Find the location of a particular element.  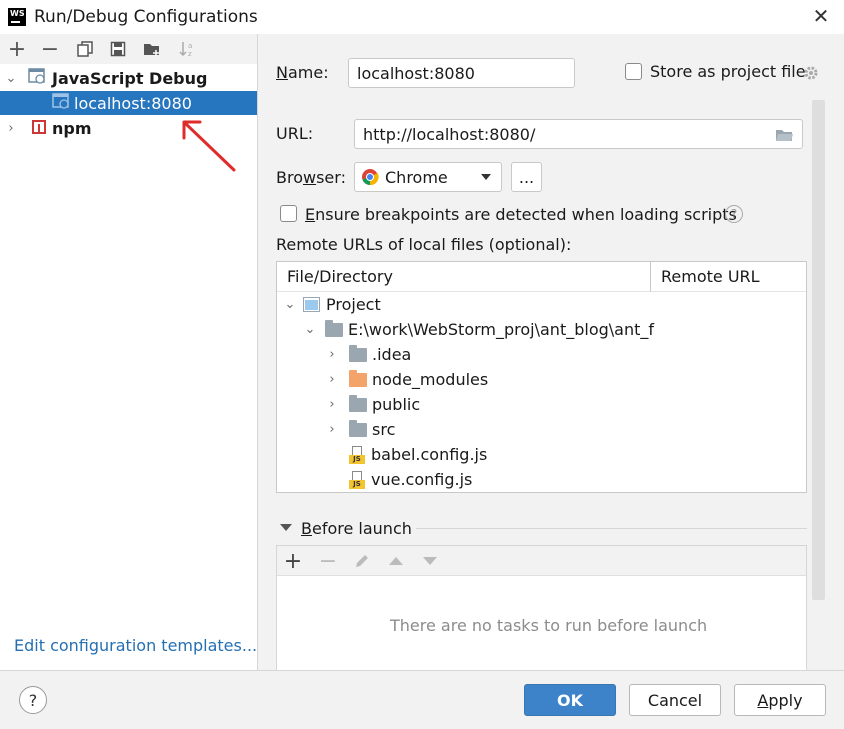

ok-button: OK is located at coordinates (570, 700).